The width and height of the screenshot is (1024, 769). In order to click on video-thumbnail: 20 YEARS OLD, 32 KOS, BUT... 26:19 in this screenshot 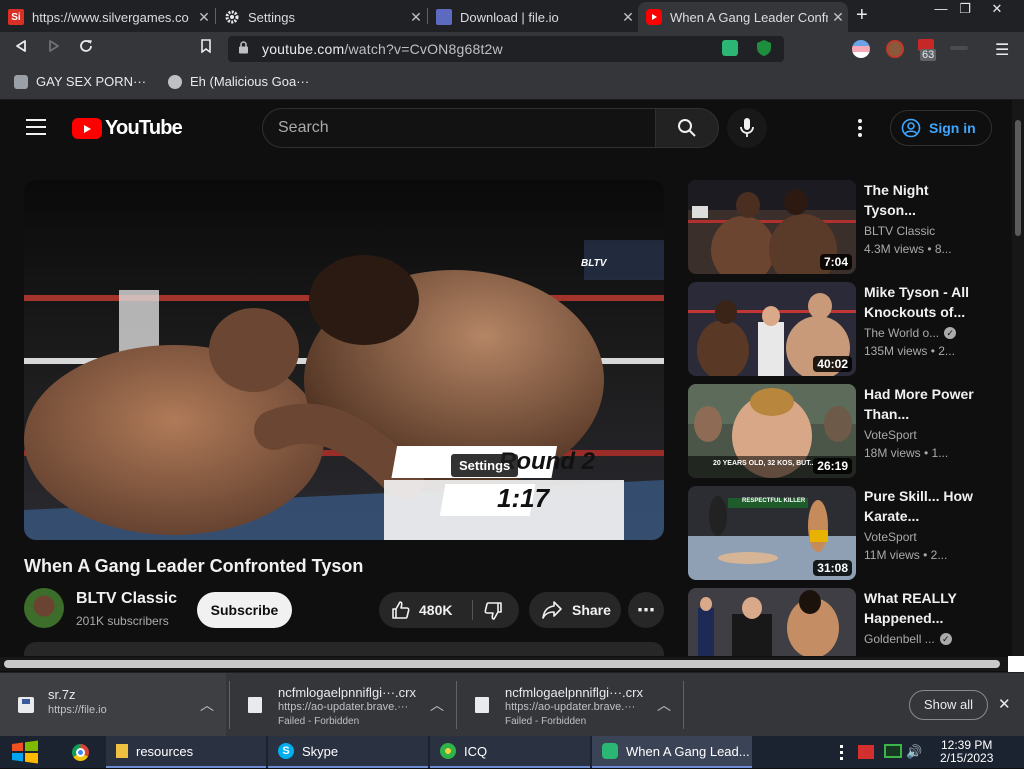, I will do `click(772, 431)`.